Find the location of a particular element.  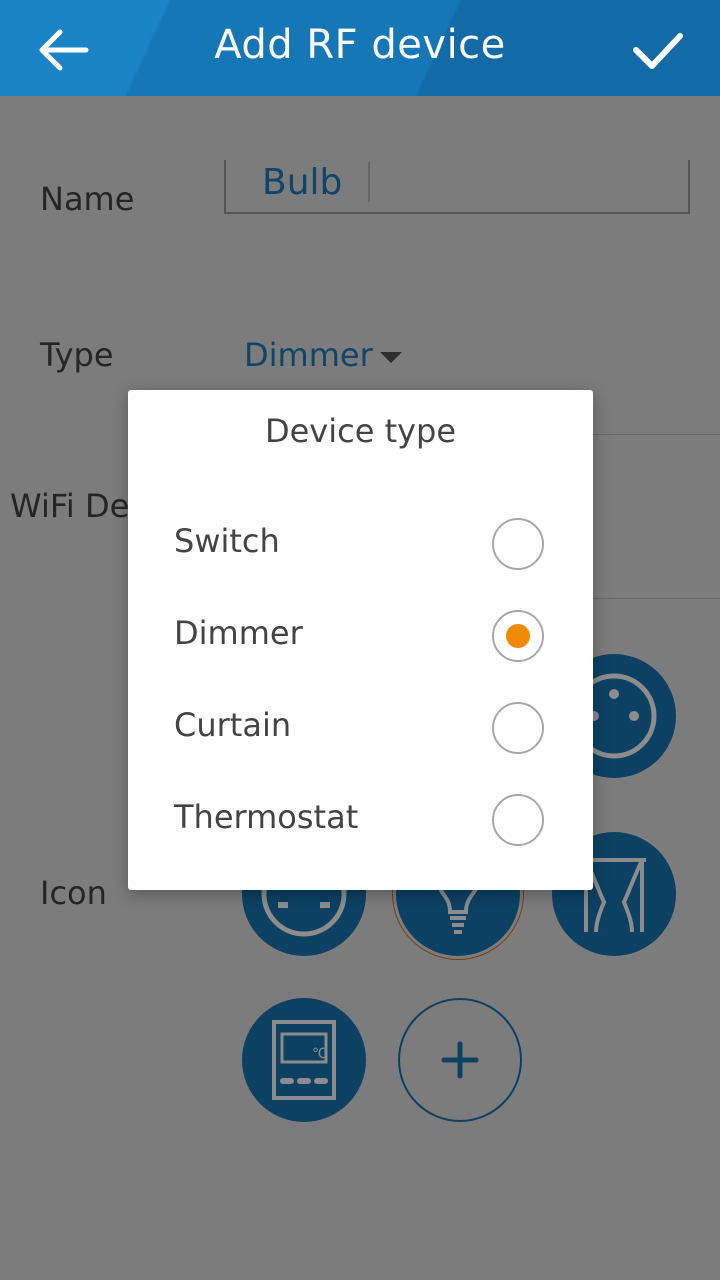

page-title: Add RF device is located at coordinates (360, 45).